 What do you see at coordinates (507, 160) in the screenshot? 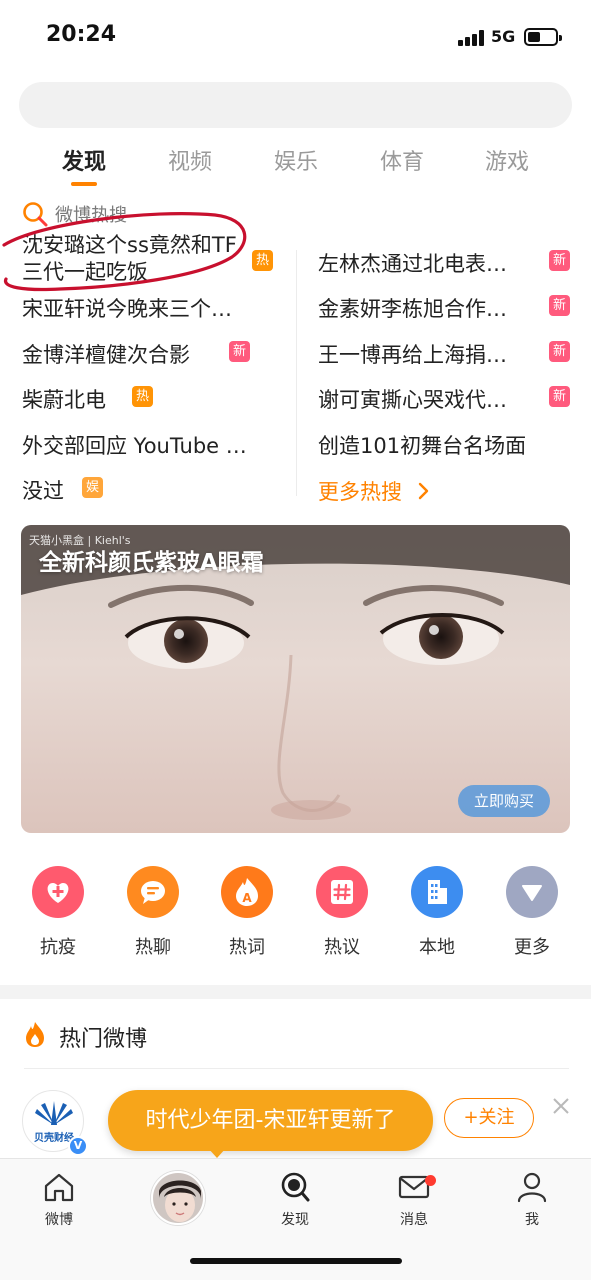
I see `tab-games: 游戏` at bounding box center [507, 160].